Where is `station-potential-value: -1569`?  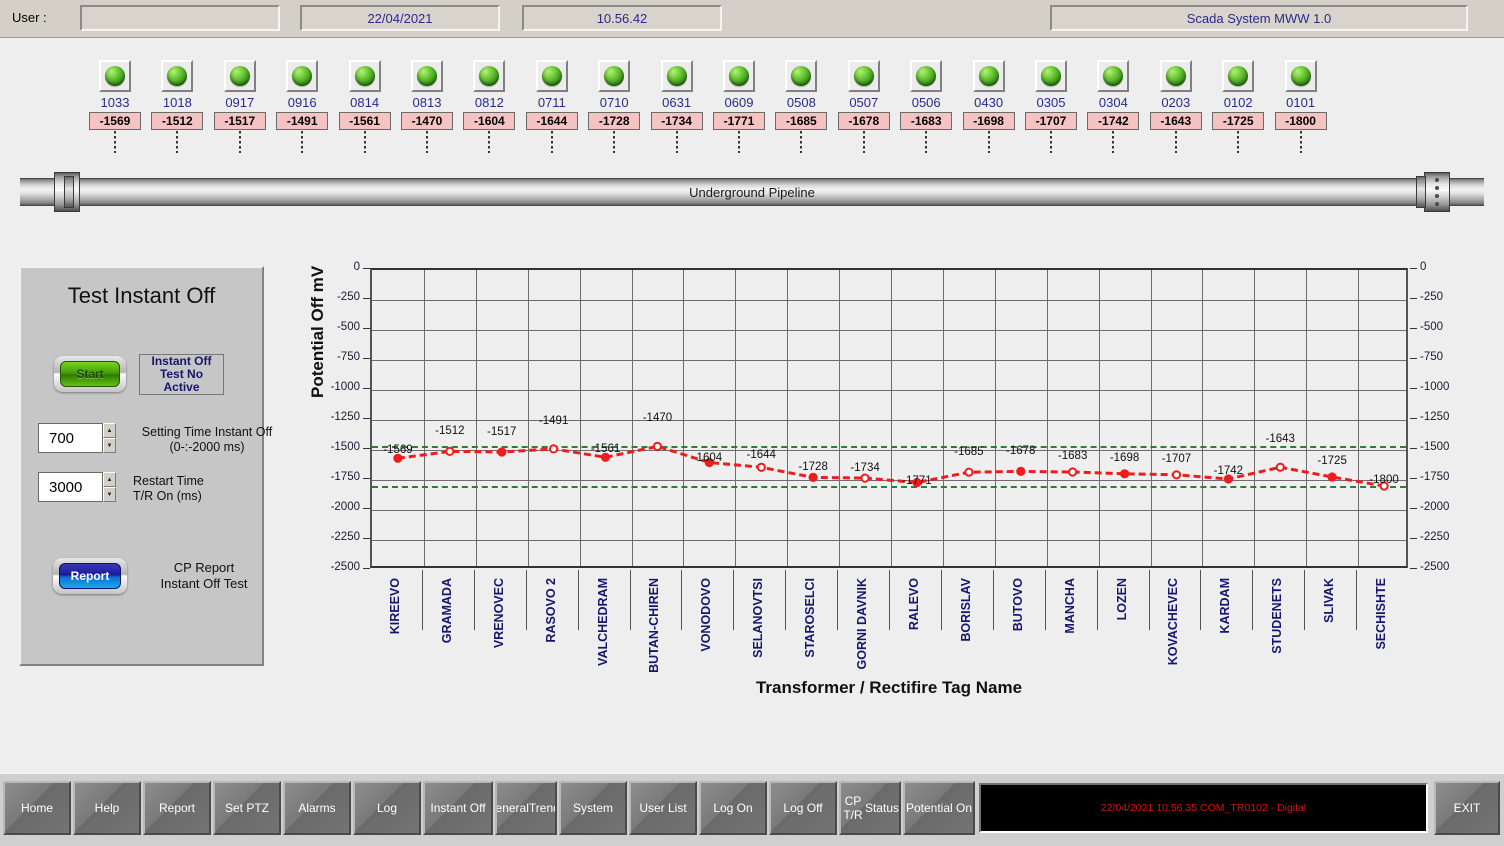 station-potential-value: -1569 is located at coordinates (115, 121).